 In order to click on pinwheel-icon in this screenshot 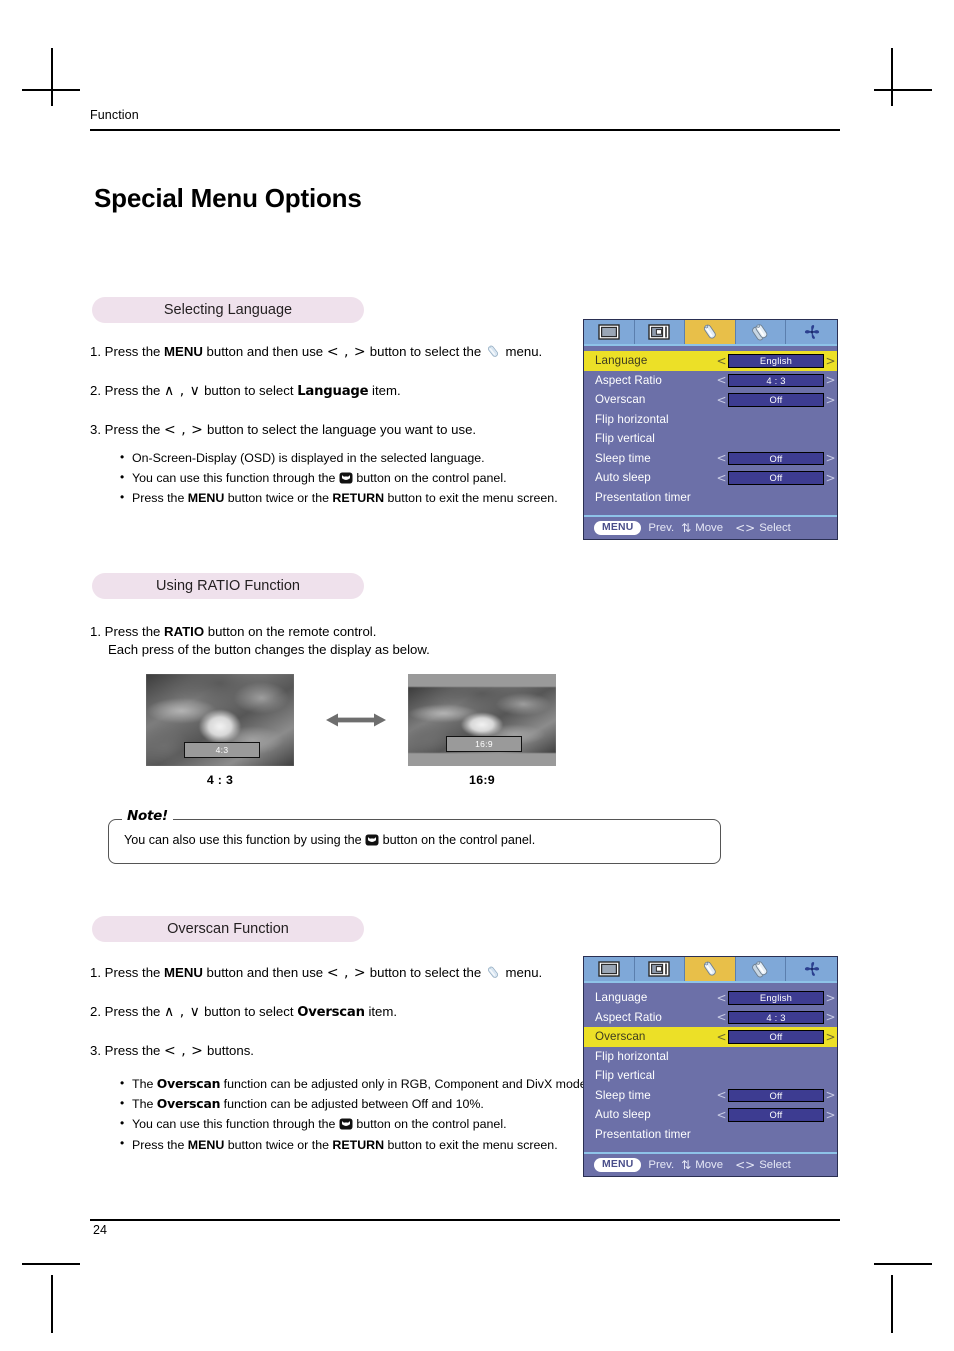, I will do `click(812, 969)`.